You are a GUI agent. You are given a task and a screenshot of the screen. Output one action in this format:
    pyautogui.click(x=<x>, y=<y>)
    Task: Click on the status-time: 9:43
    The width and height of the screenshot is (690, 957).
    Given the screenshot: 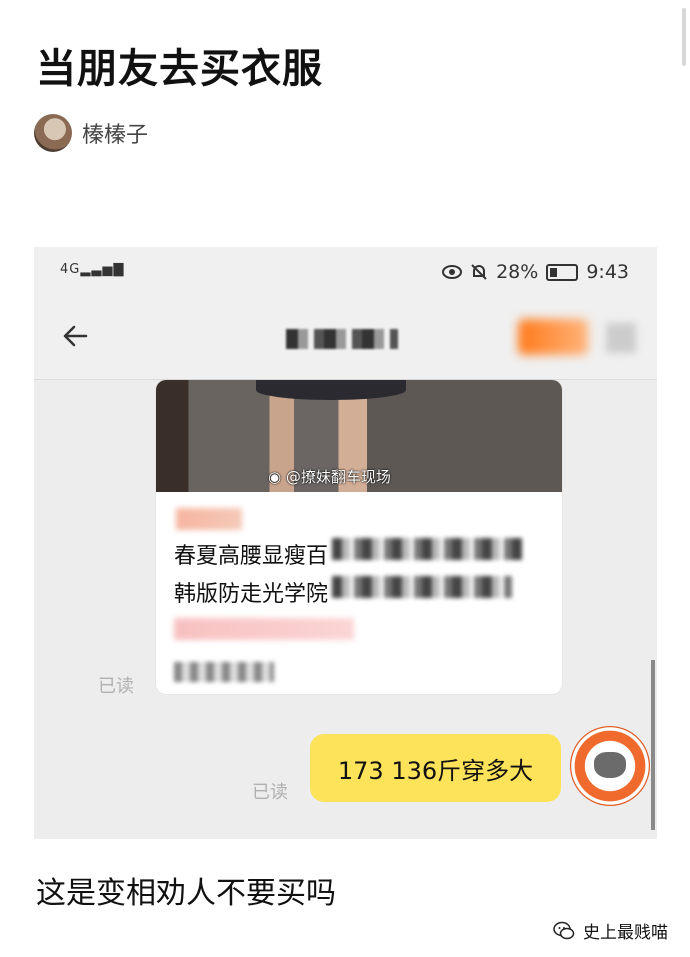 What is the action you would take?
    pyautogui.click(x=607, y=272)
    